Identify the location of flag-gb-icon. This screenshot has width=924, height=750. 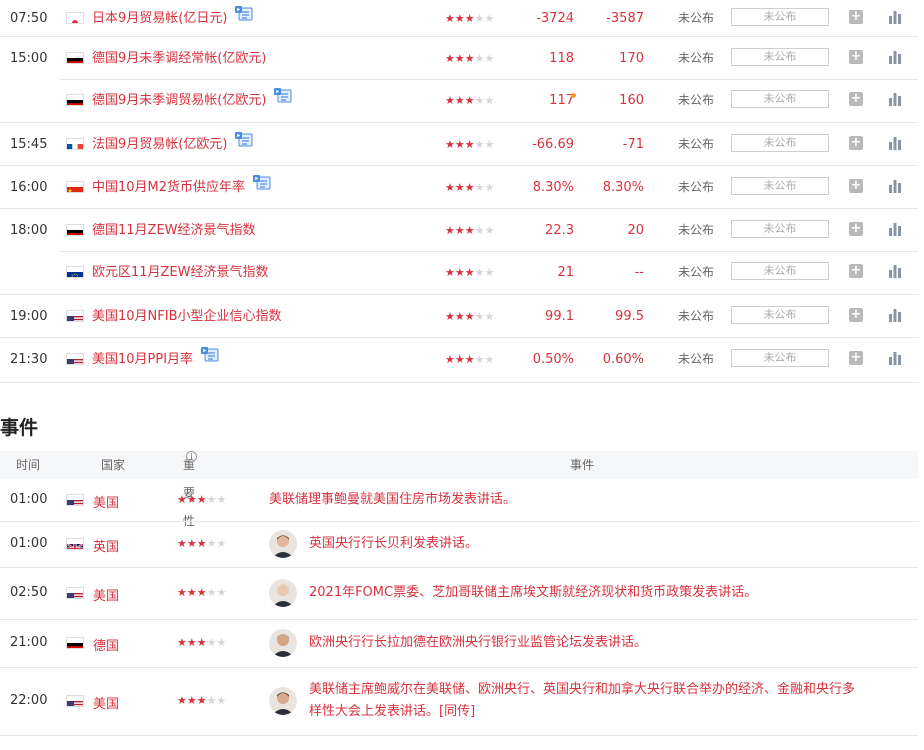
(75, 544).